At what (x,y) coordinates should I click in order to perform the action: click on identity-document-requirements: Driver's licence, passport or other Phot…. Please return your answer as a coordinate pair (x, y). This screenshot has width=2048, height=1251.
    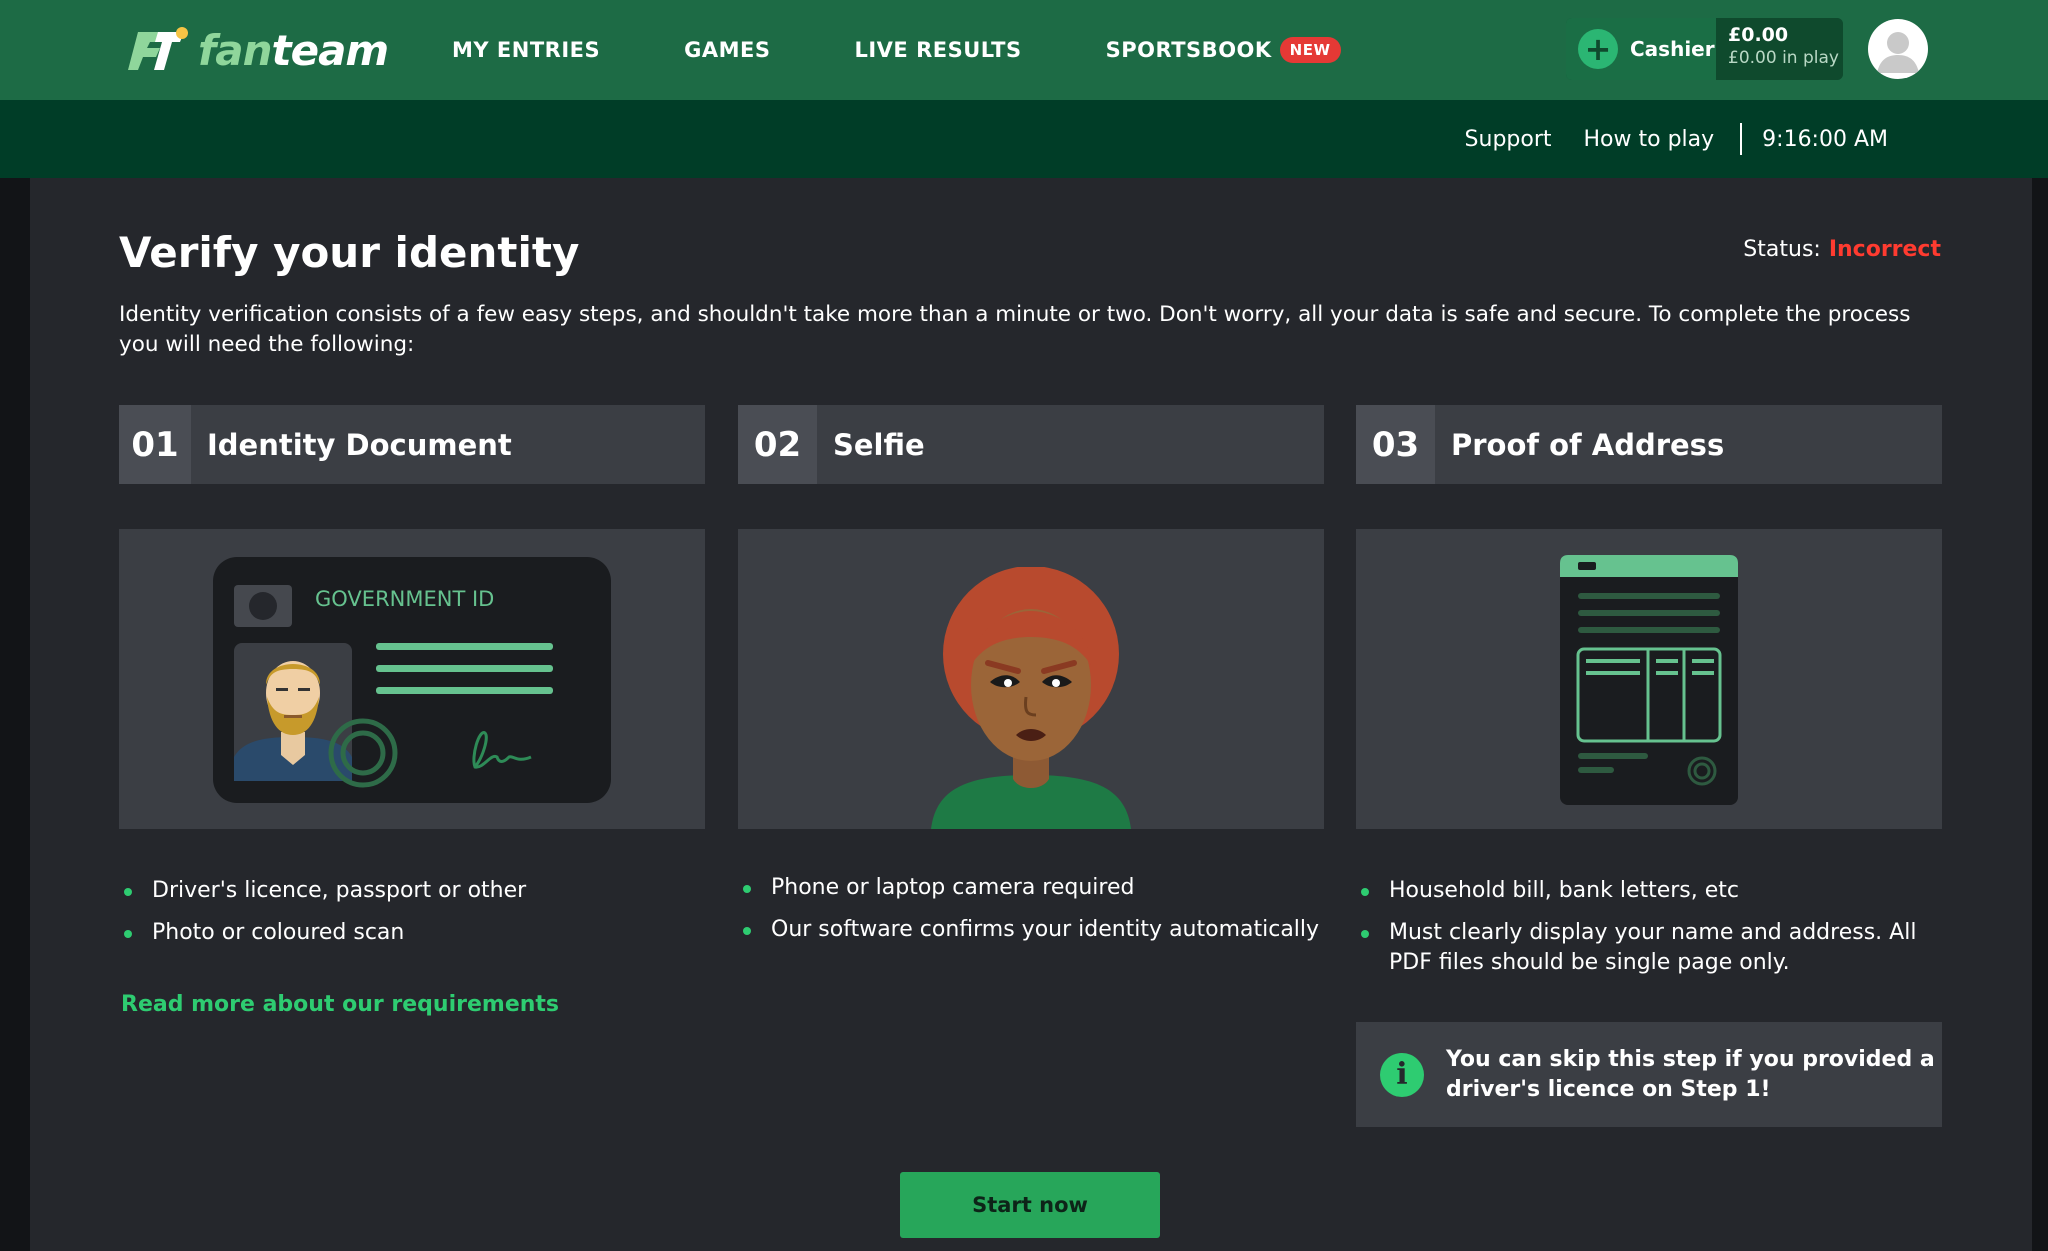
    Looking at the image, I should click on (409, 918).